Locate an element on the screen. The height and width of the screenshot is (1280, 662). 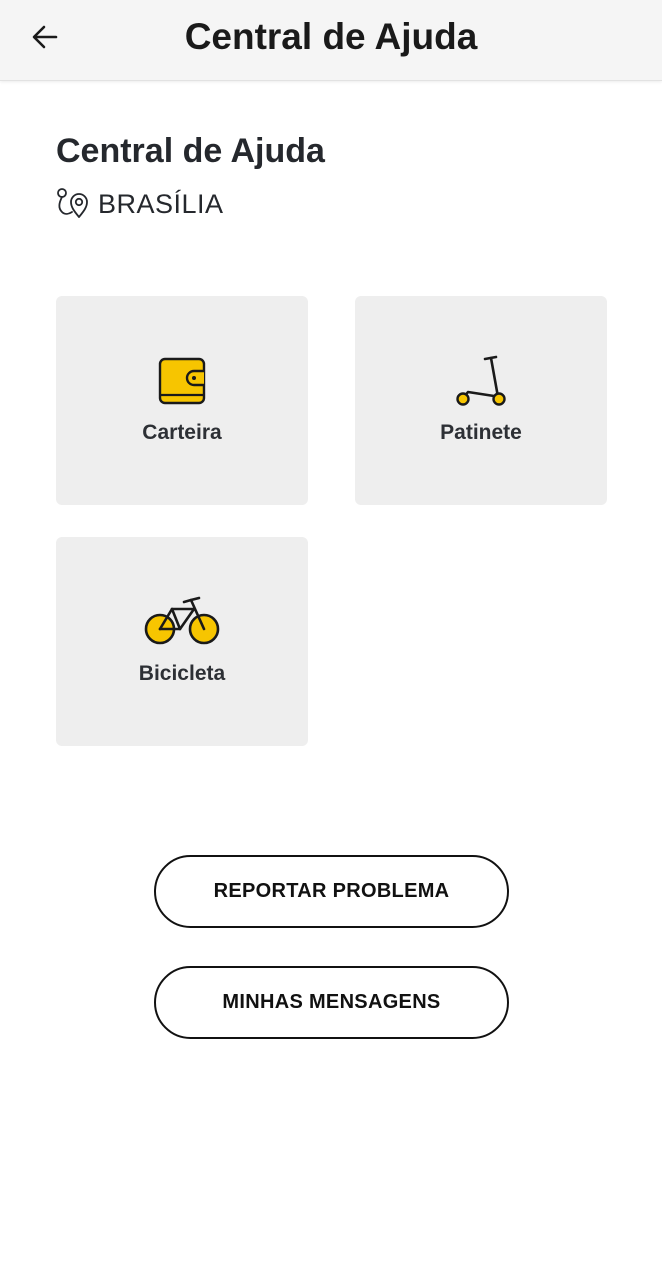
category-card-patinete: Patinete is located at coordinates (481, 400).